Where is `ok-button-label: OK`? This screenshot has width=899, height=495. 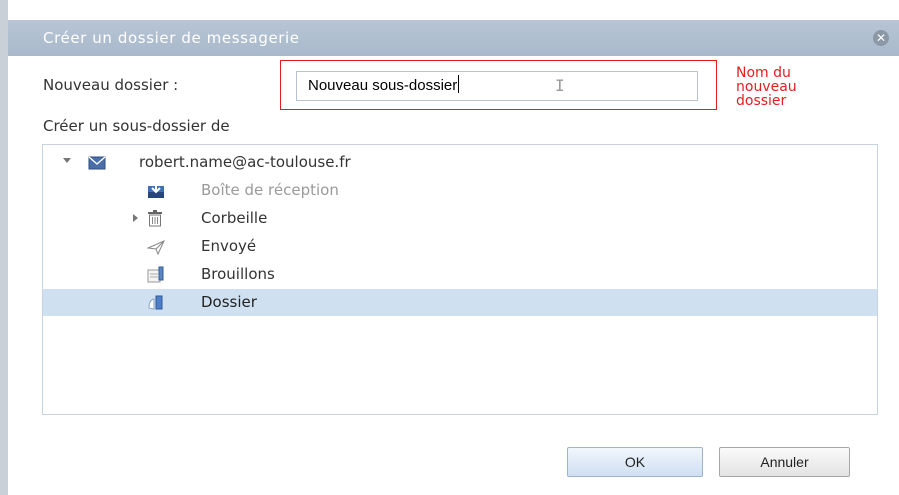 ok-button-label: OK is located at coordinates (635, 462).